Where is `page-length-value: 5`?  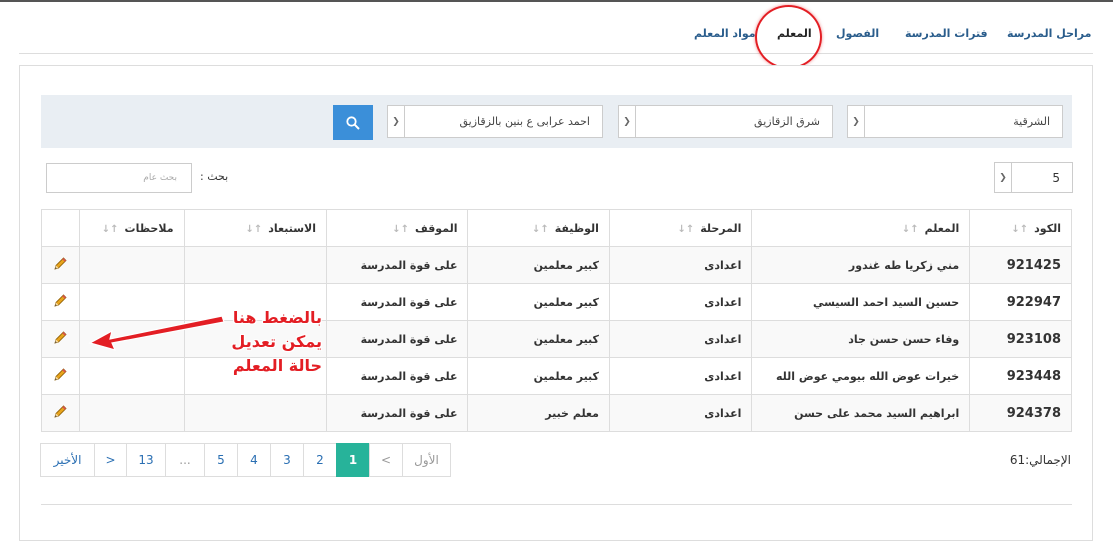
page-length-value: 5 is located at coordinates (1056, 178).